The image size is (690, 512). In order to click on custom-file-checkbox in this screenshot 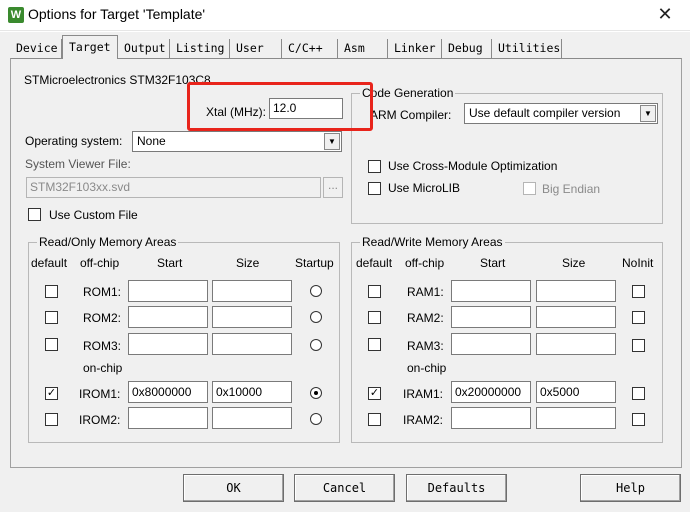, I will do `click(34, 214)`.